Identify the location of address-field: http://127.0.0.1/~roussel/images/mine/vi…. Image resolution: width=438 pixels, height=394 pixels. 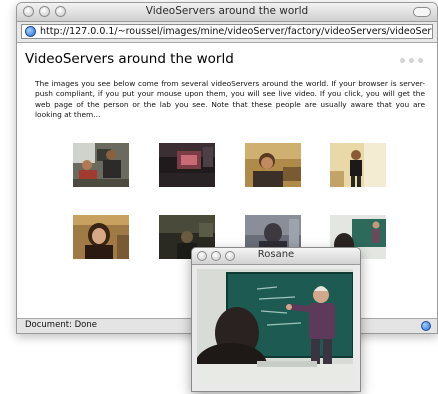
(227, 31).